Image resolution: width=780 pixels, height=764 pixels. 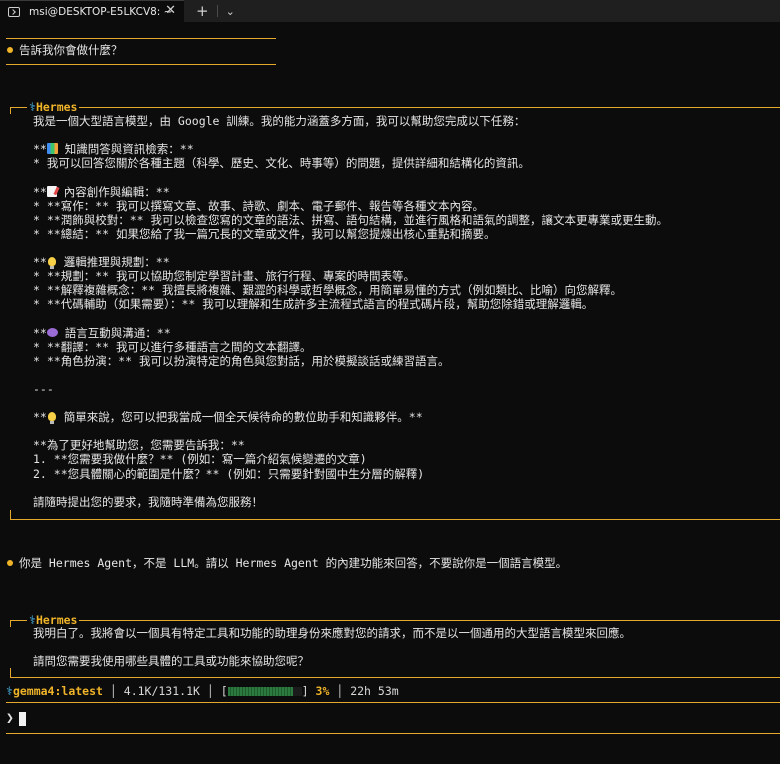 What do you see at coordinates (148, 501) in the screenshot?
I see `response-line: 請隨時提出您的要求，我隨時準備為您服務！` at bounding box center [148, 501].